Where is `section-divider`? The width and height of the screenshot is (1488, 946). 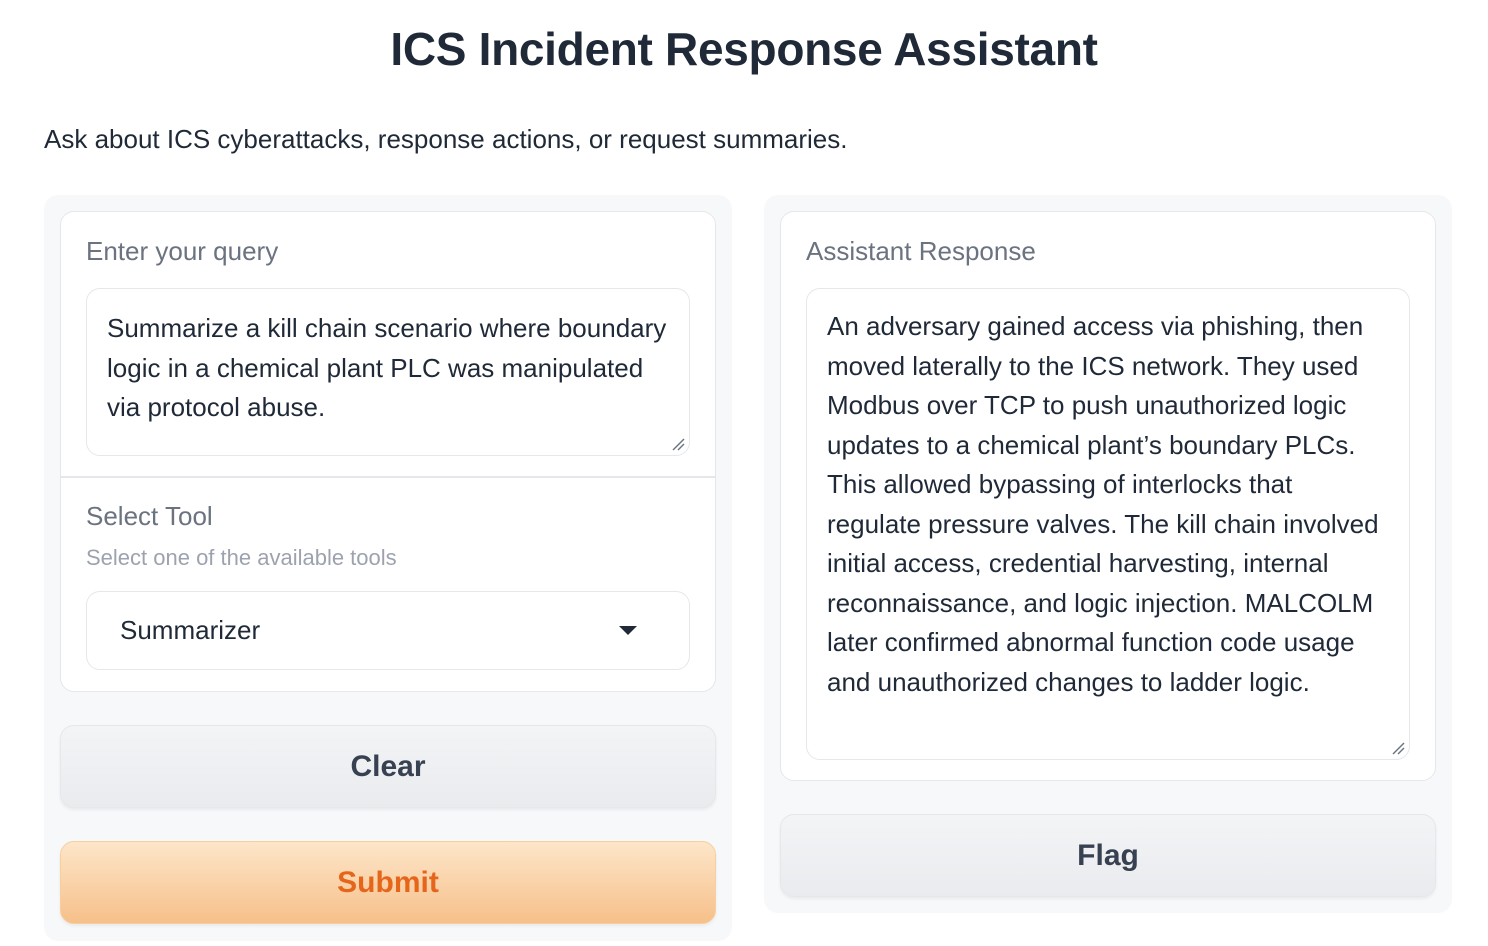
section-divider is located at coordinates (388, 477).